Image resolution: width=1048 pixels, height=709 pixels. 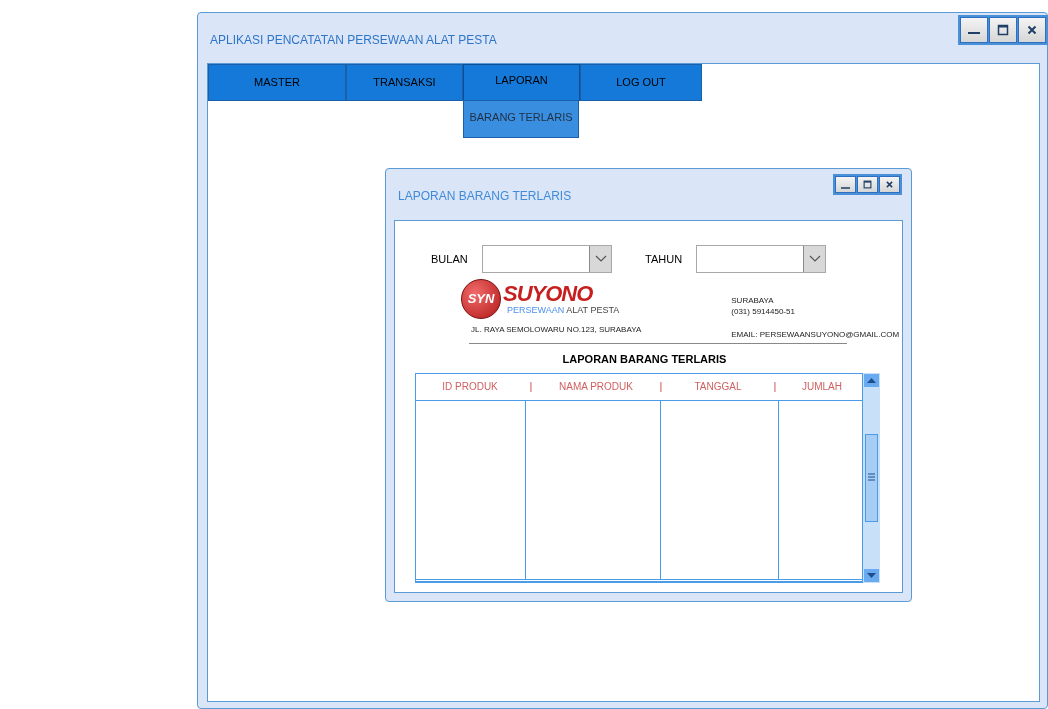 I want to click on scroll-thumb-icon, so click(x=871, y=477).